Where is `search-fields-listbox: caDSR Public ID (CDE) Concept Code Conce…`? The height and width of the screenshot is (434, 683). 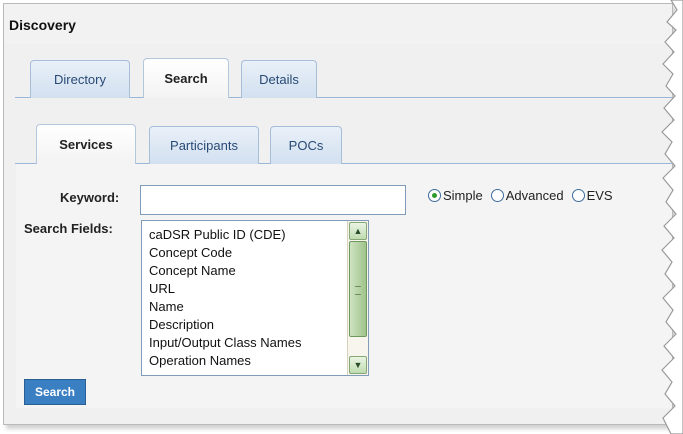
search-fields-listbox: caDSR Public ID (CDE) Concept Code Conce… is located at coordinates (255, 298).